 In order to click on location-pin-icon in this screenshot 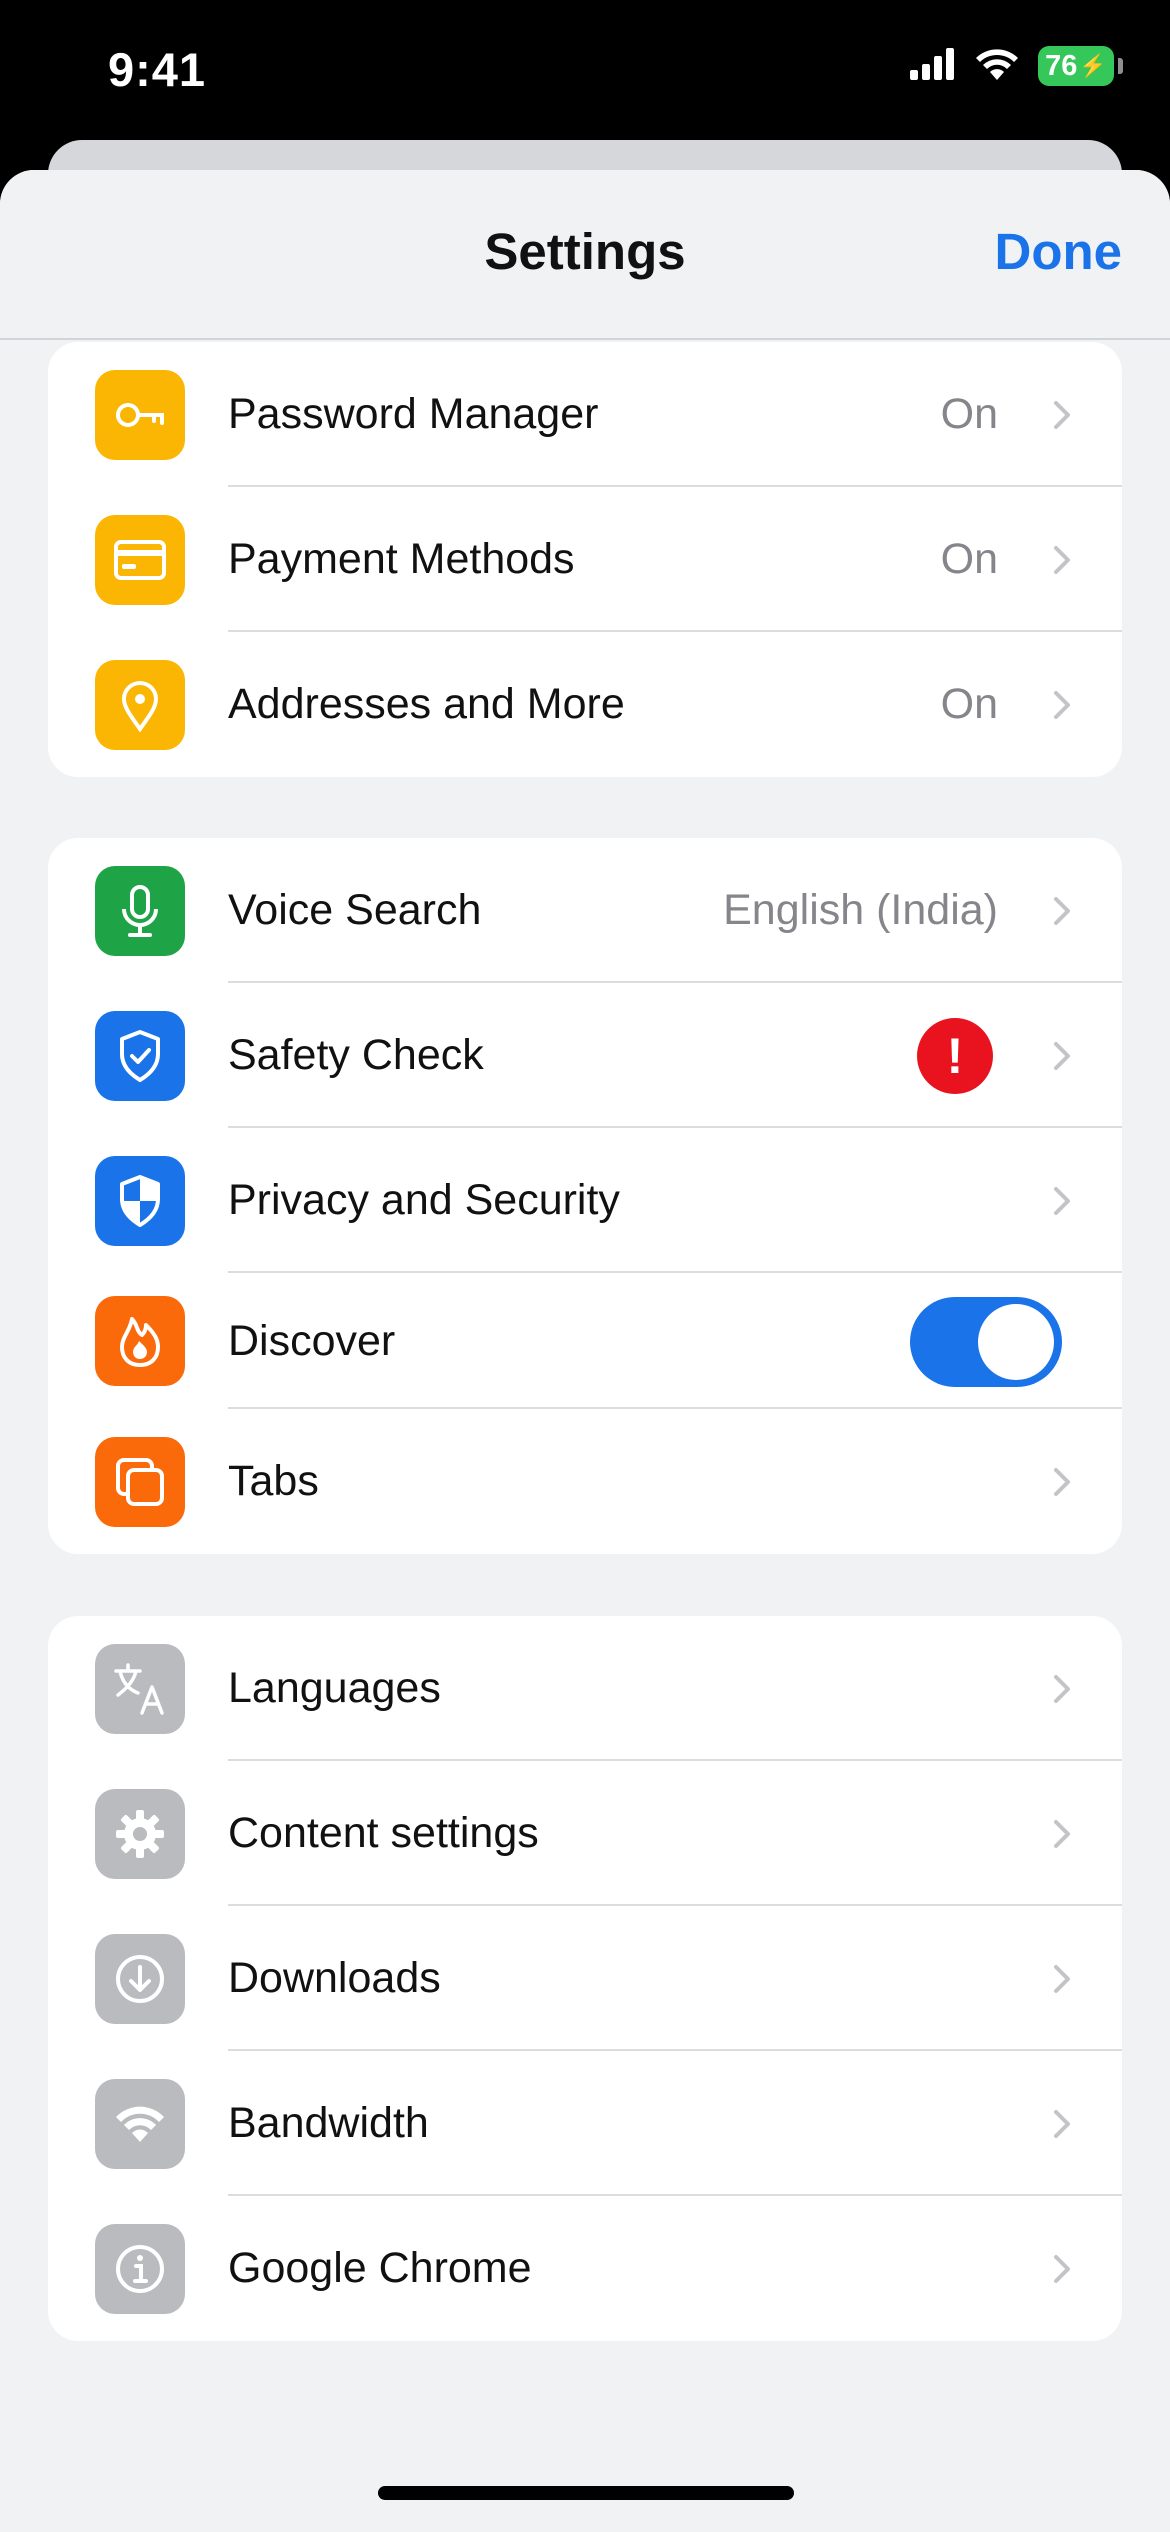, I will do `click(140, 705)`.